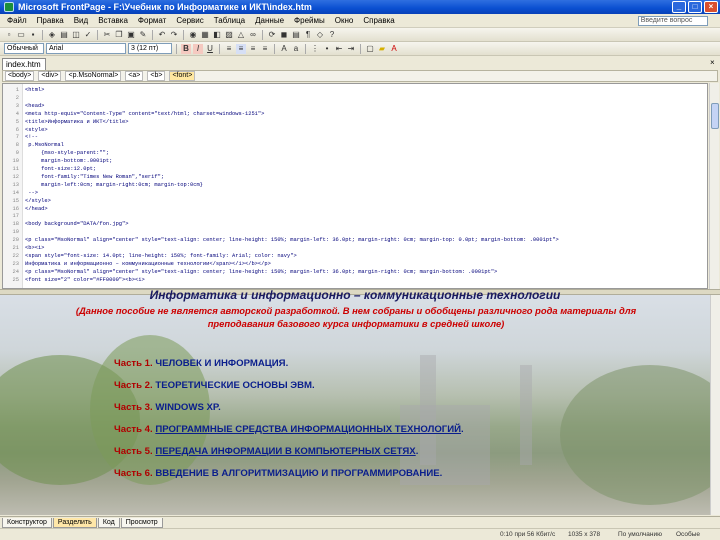  I want to click on copy-icon: ❐, so click(119, 35).